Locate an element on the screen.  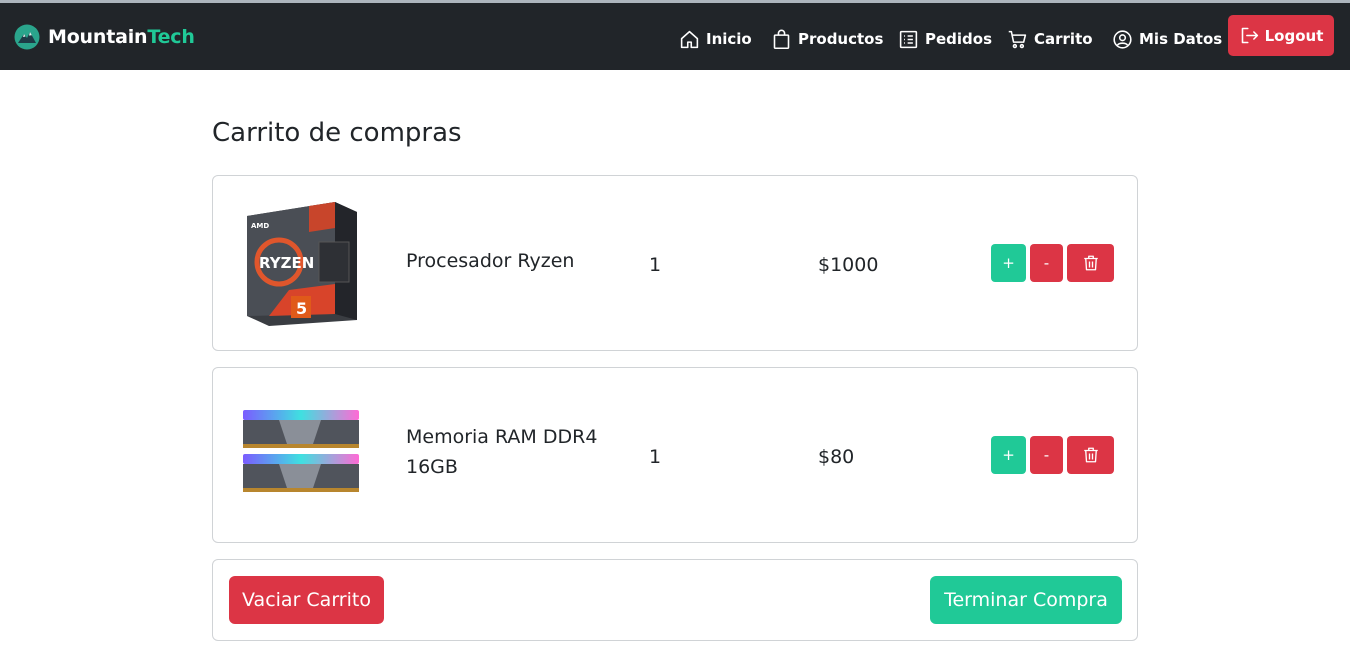
brand-name-accent: Tech is located at coordinates (171, 37).